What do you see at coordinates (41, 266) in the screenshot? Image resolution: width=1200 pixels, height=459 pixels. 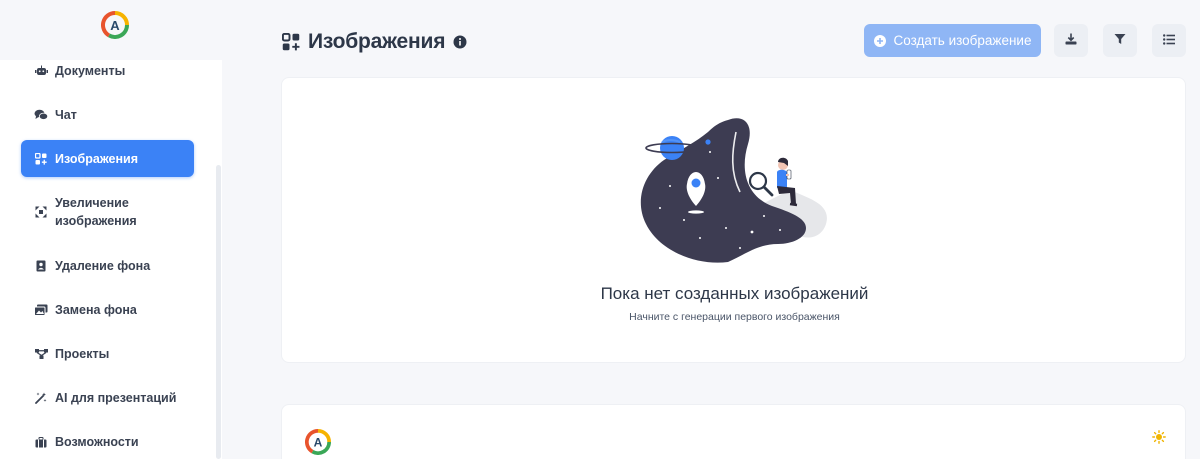 I see `portrait-icon` at bounding box center [41, 266].